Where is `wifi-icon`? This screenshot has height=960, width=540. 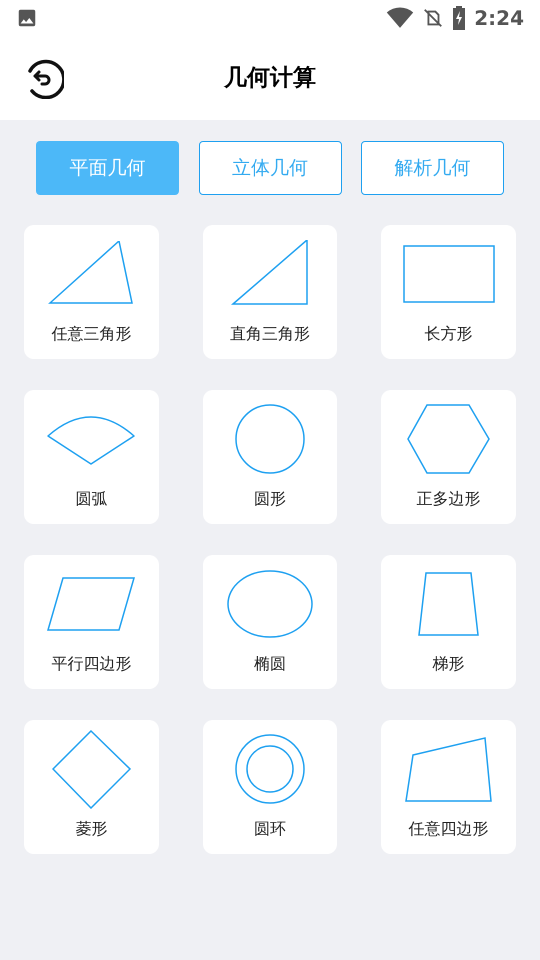 wifi-icon is located at coordinates (400, 18).